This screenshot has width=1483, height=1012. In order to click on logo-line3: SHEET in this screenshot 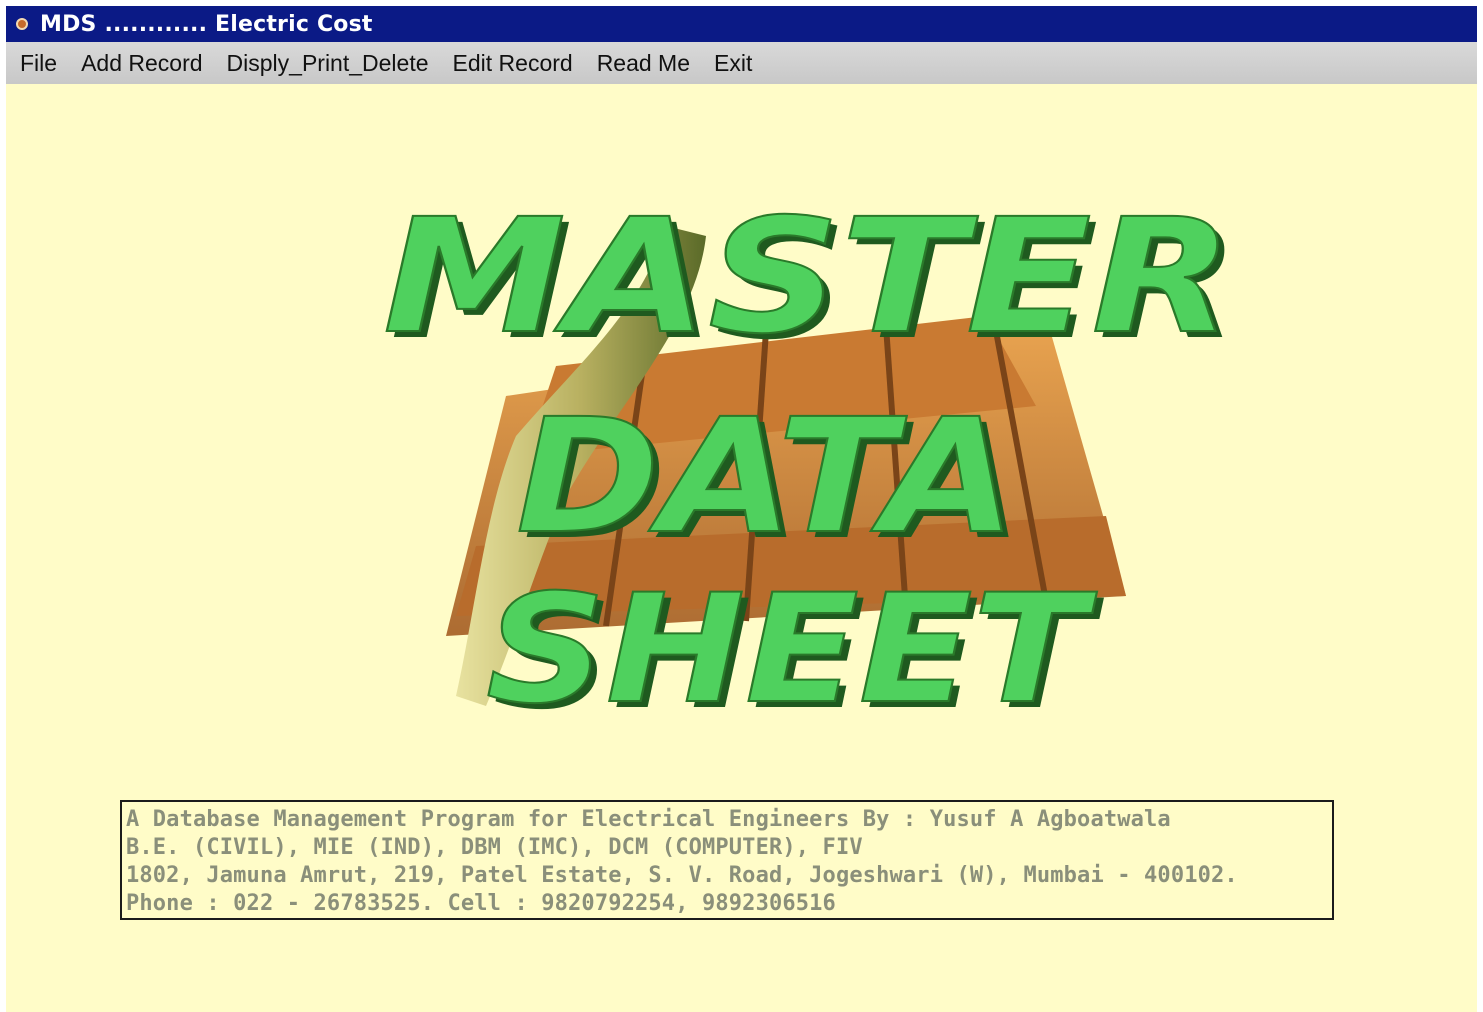, I will do `click(792, 644)`.